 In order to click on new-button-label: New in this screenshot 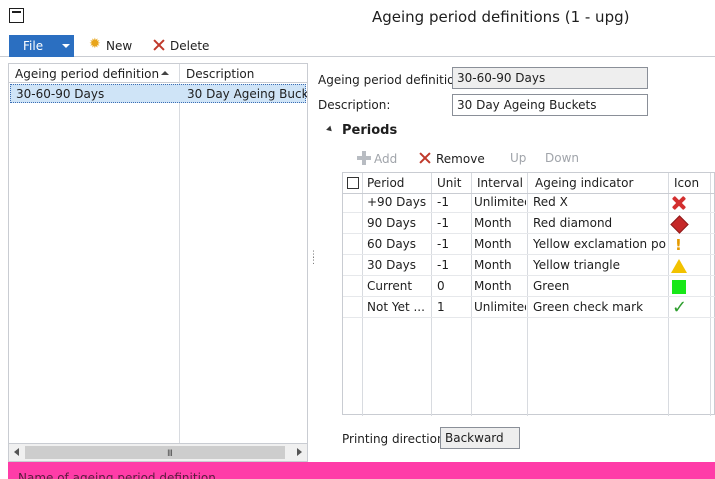, I will do `click(119, 46)`.